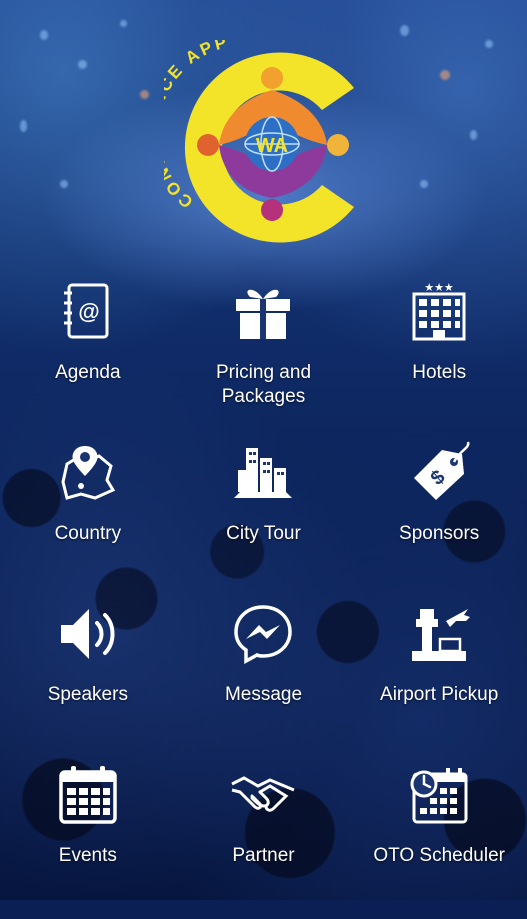 The height and width of the screenshot is (919, 527). I want to click on menu-item-label: OTO Scheduler, so click(439, 855).